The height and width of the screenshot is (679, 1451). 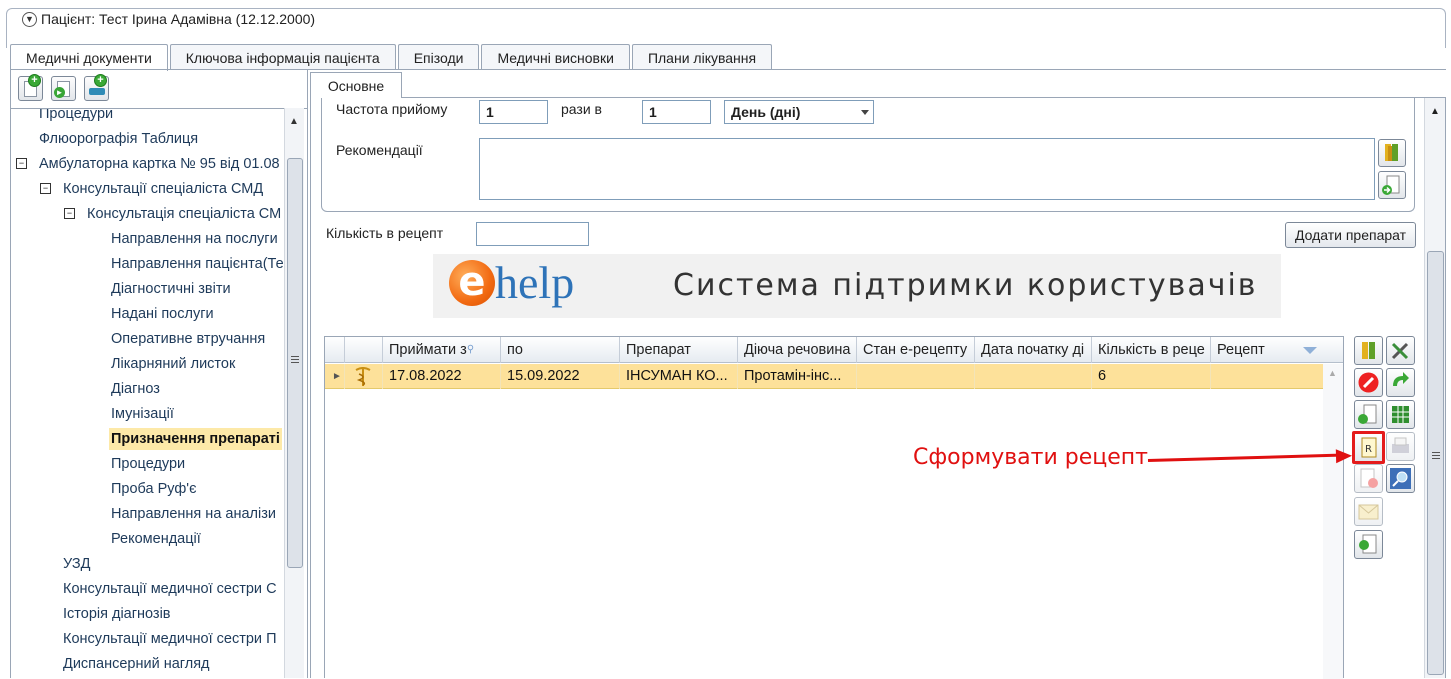 I want to click on open-document-button: ►, so click(x=63, y=88).